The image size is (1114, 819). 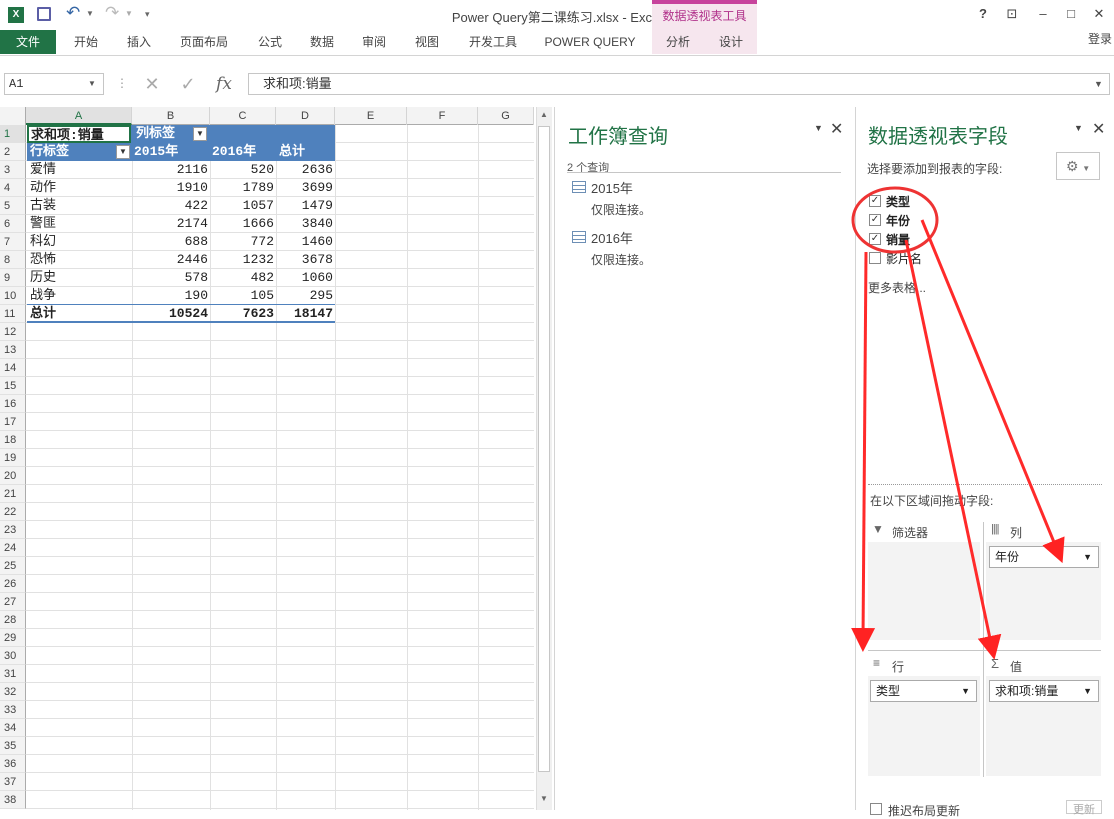 What do you see at coordinates (895, 220) in the screenshot?
I see `annotation-circle` at bounding box center [895, 220].